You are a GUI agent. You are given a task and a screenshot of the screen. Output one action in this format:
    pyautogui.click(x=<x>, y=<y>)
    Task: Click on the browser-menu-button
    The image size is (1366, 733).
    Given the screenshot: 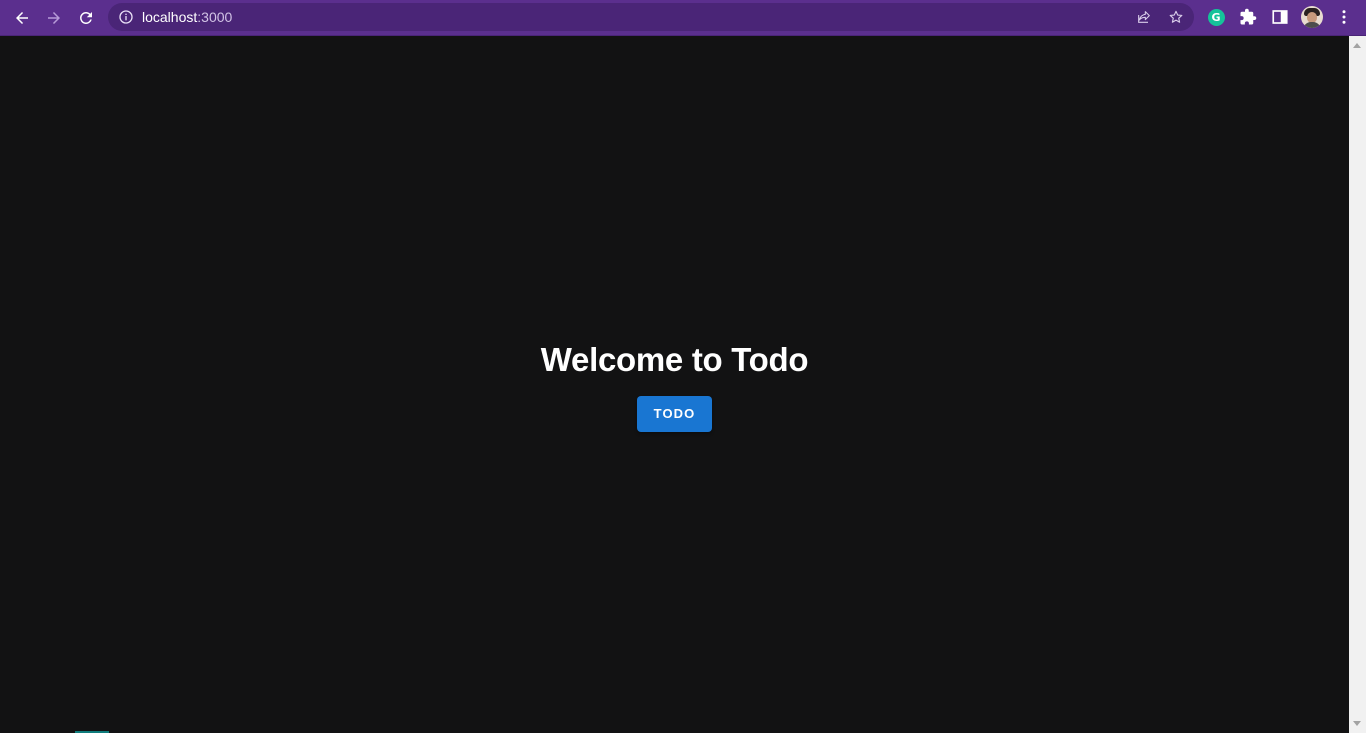 What is the action you would take?
    pyautogui.click(x=1344, y=17)
    